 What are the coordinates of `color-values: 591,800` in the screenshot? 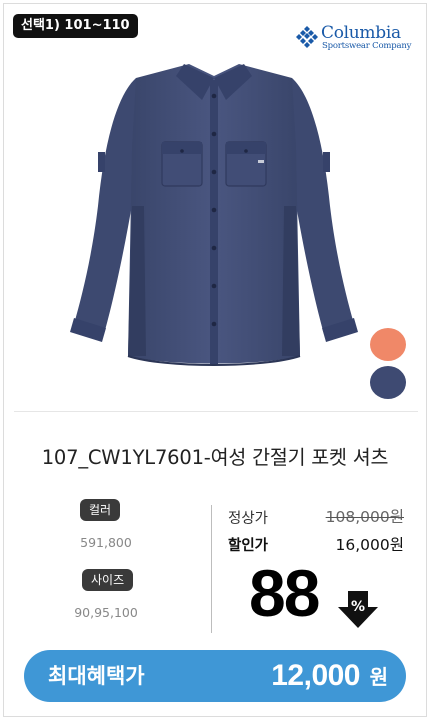 It's located at (106, 542).